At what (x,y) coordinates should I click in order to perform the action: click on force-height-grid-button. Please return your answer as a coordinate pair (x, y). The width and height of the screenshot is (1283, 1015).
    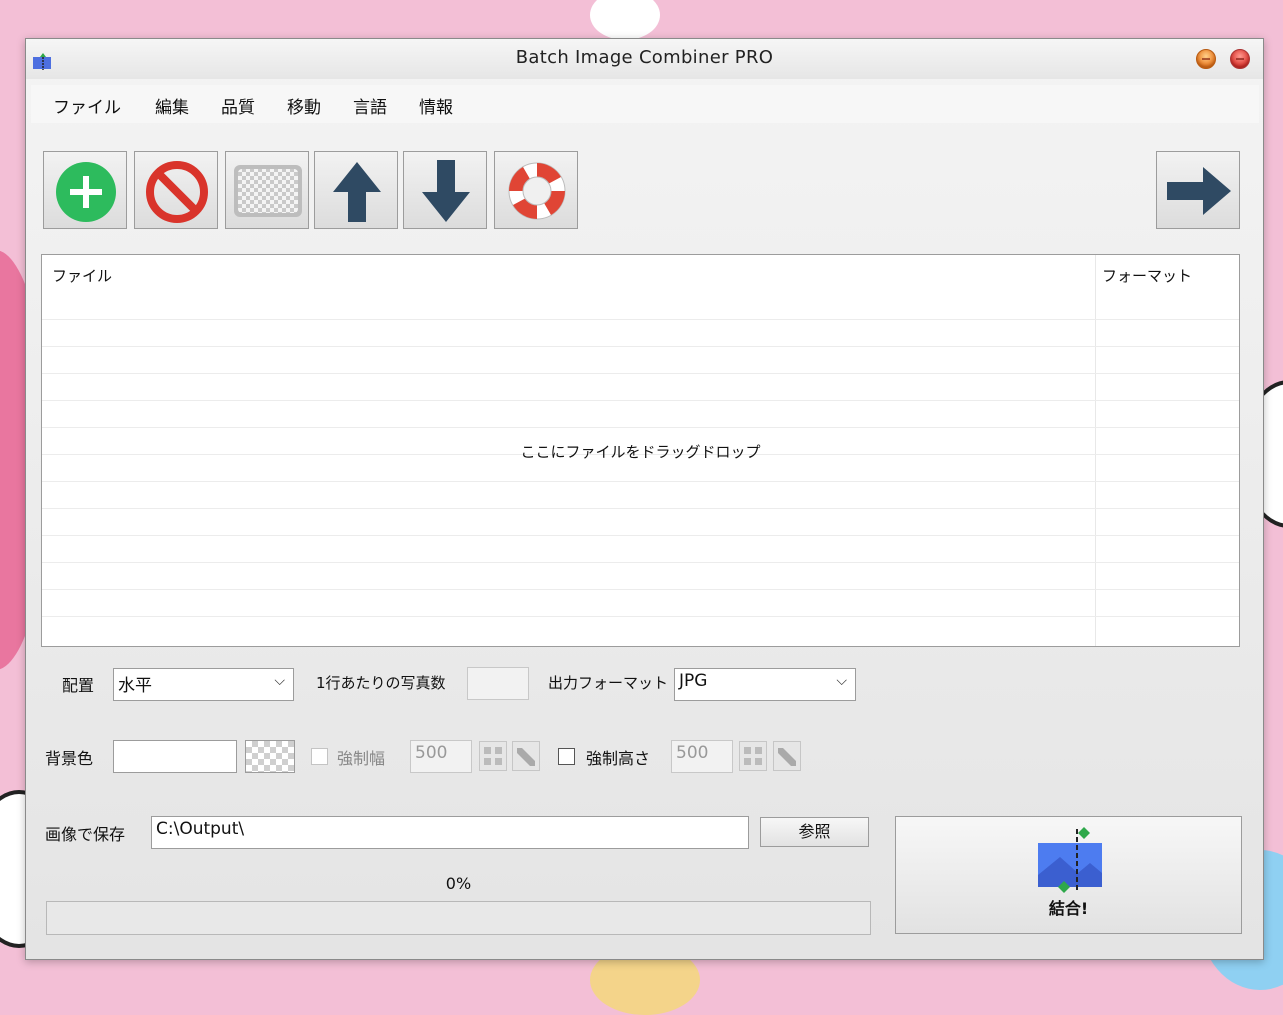
    Looking at the image, I should click on (753, 756).